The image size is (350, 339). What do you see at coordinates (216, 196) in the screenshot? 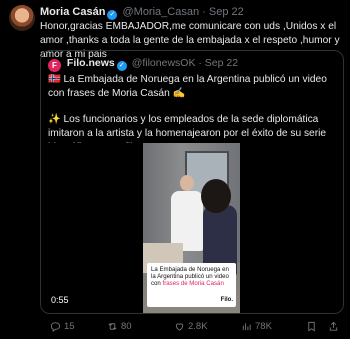
I see `video-person-woman-hair` at bounding box center [216, 196].